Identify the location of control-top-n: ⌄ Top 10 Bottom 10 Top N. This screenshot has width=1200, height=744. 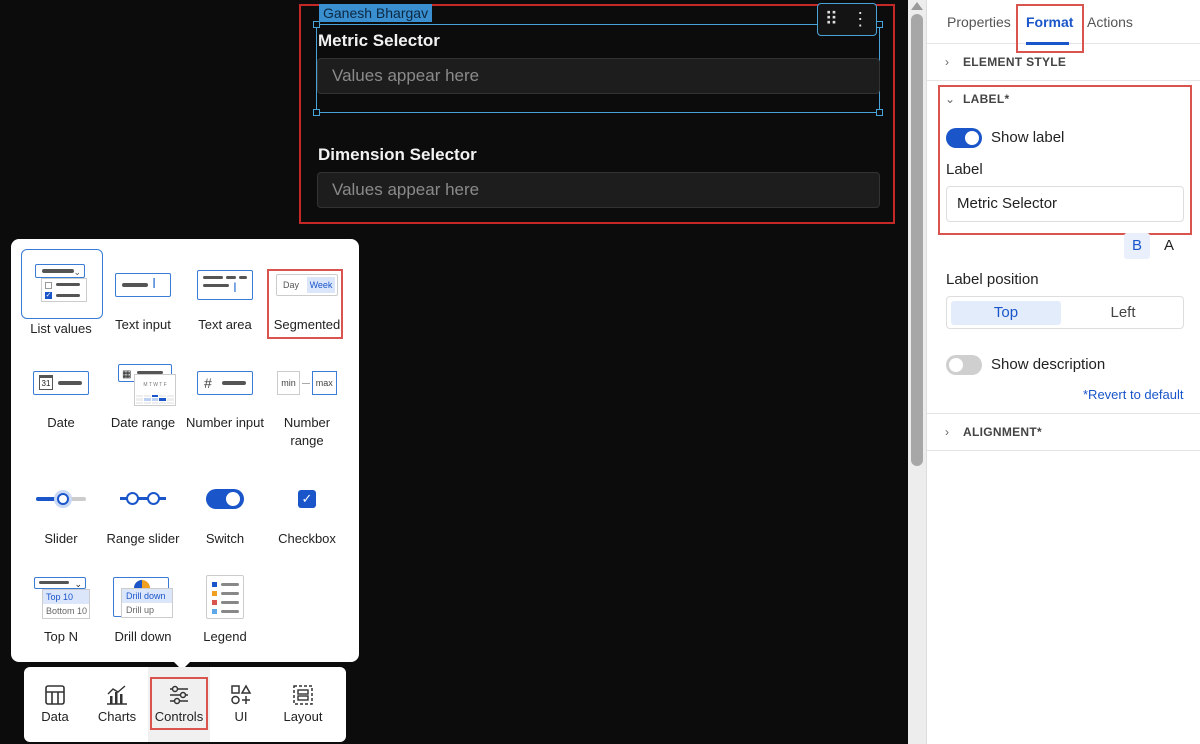
(61, 606).